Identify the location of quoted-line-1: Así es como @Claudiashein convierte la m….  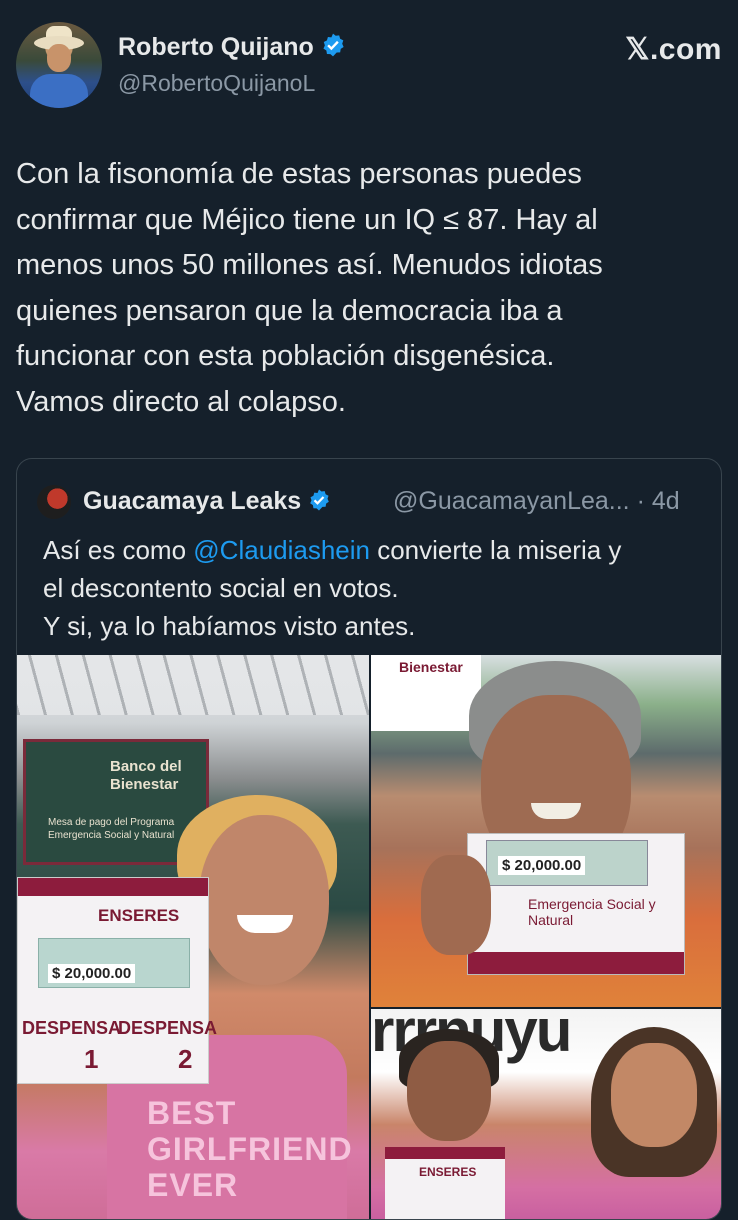
(378, 550).